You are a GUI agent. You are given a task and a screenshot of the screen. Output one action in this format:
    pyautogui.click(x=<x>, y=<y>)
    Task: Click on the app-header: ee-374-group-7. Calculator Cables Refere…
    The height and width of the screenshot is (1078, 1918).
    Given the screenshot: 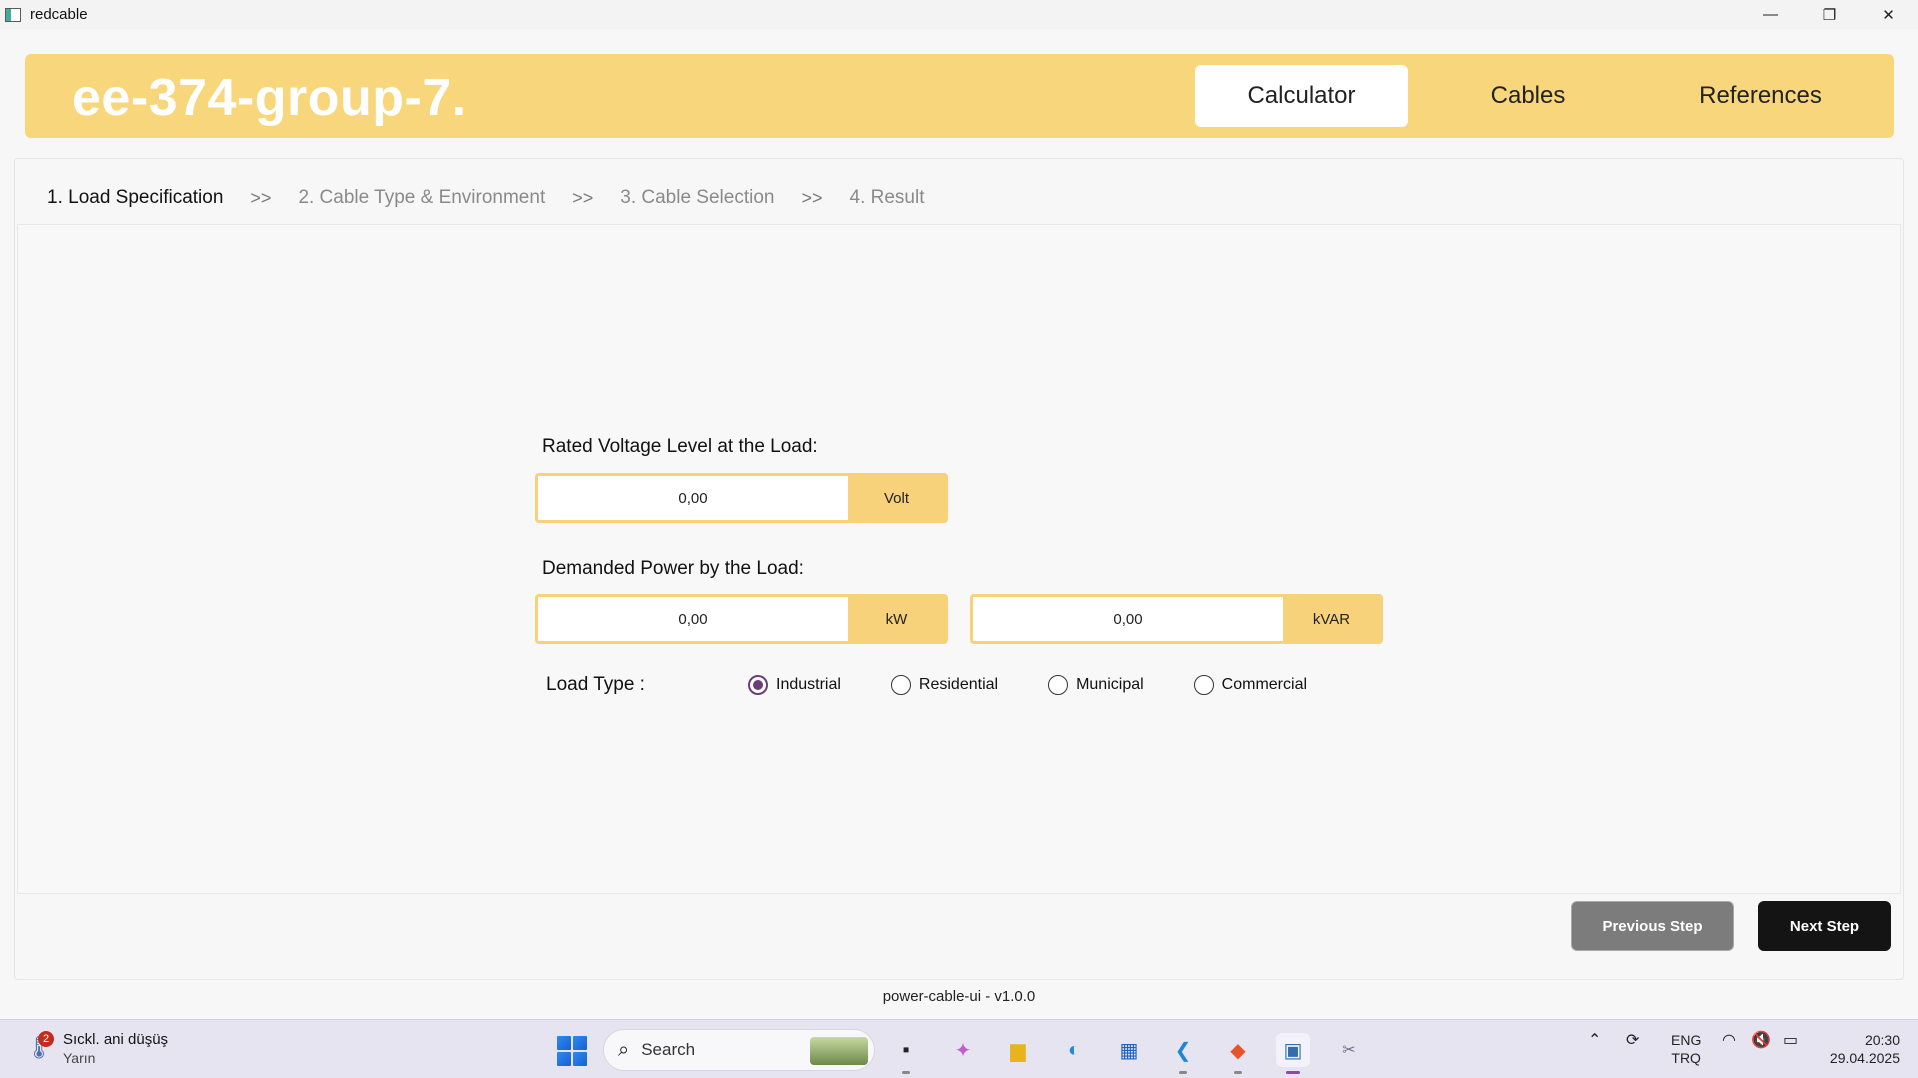 What is the action you would take?
    pyautogui.click(x=959, y=96)
    